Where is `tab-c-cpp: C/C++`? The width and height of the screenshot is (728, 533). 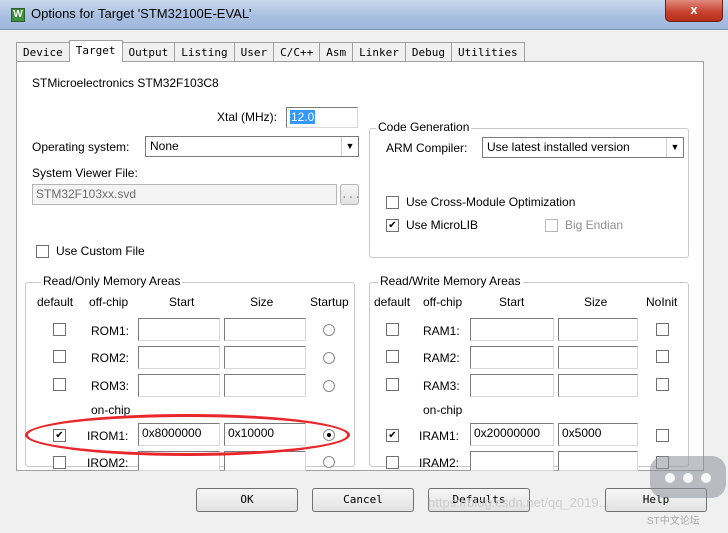 tab-c-cpp: C/C++ is located at coordinates (297, 52).